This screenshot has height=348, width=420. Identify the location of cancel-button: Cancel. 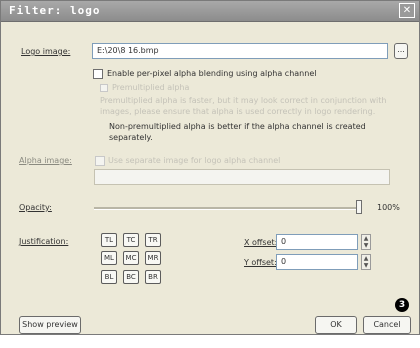
(387, 325).